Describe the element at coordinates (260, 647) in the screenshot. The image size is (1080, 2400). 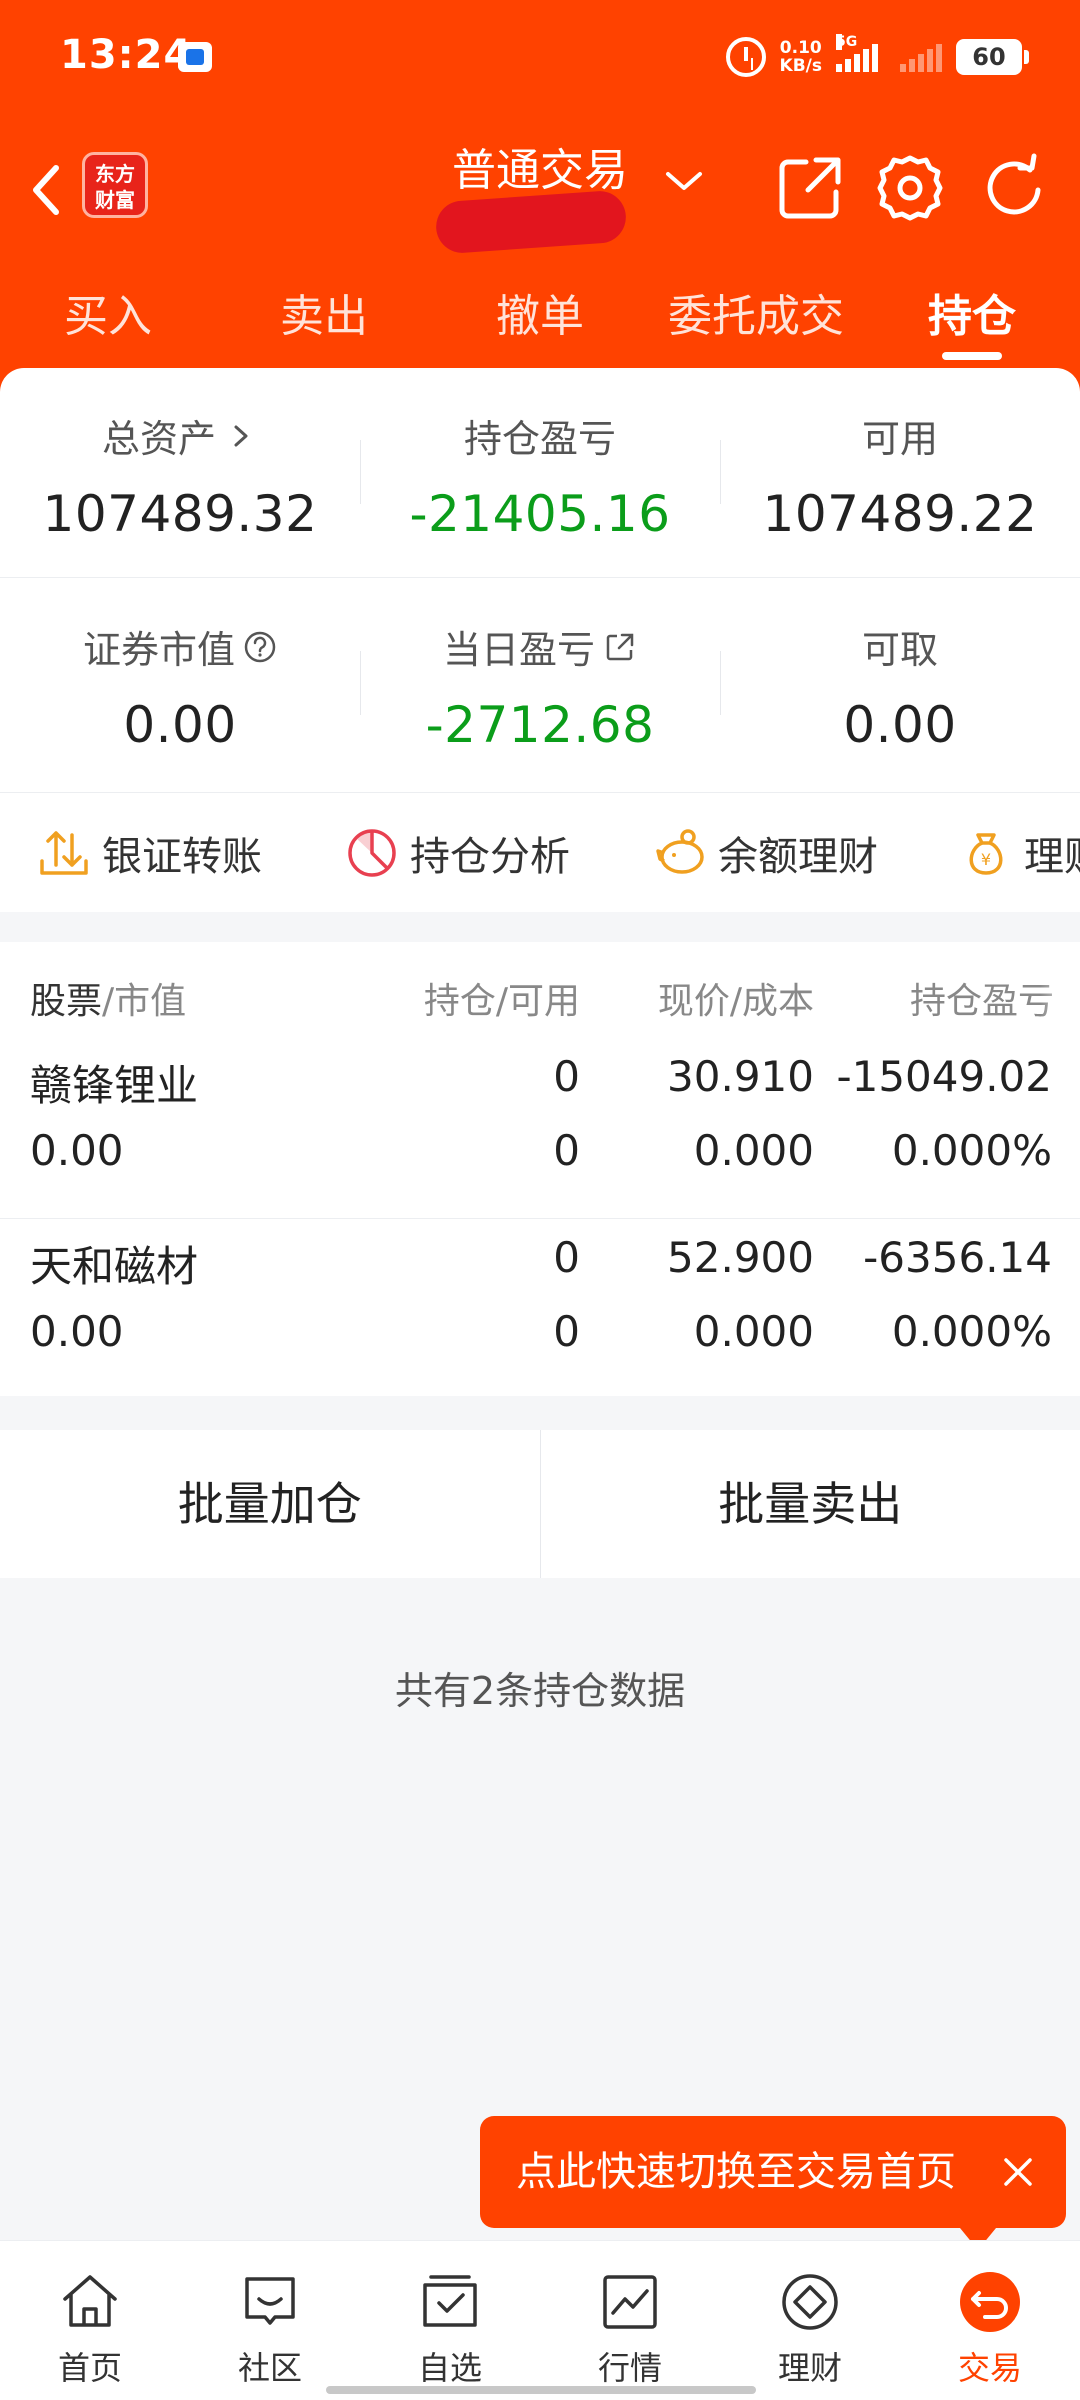
I see `help-circle-icon` at that location.